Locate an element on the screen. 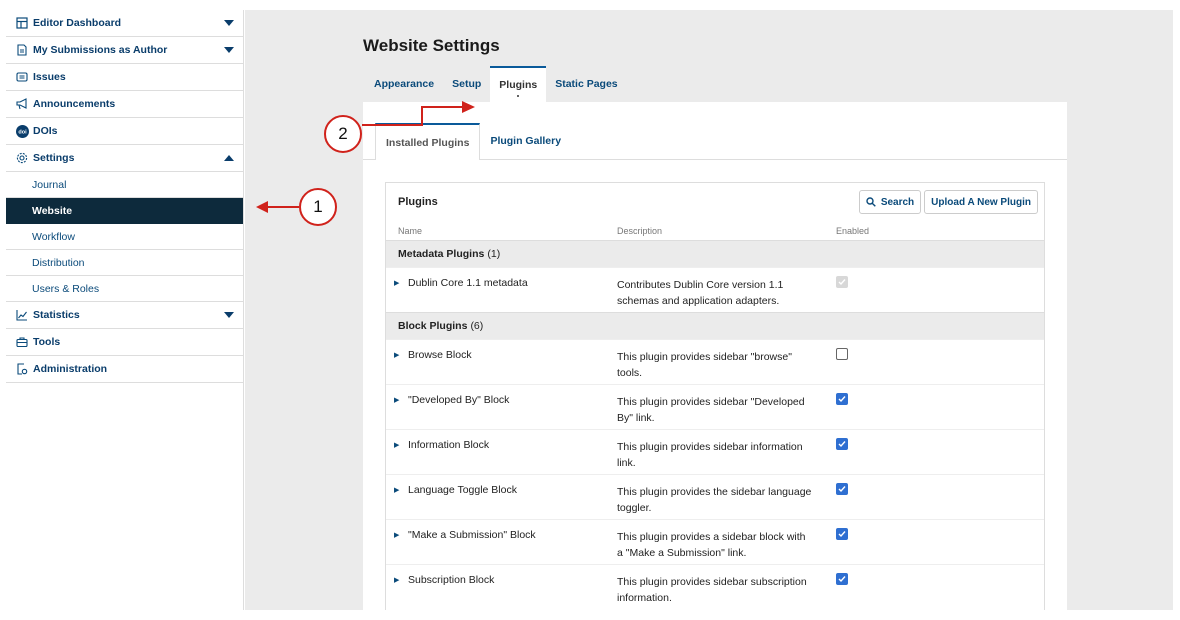 The height and width of the screenshot is (620, 1180). annotation-marker-1: 1 is located at coordinates (318, 207).